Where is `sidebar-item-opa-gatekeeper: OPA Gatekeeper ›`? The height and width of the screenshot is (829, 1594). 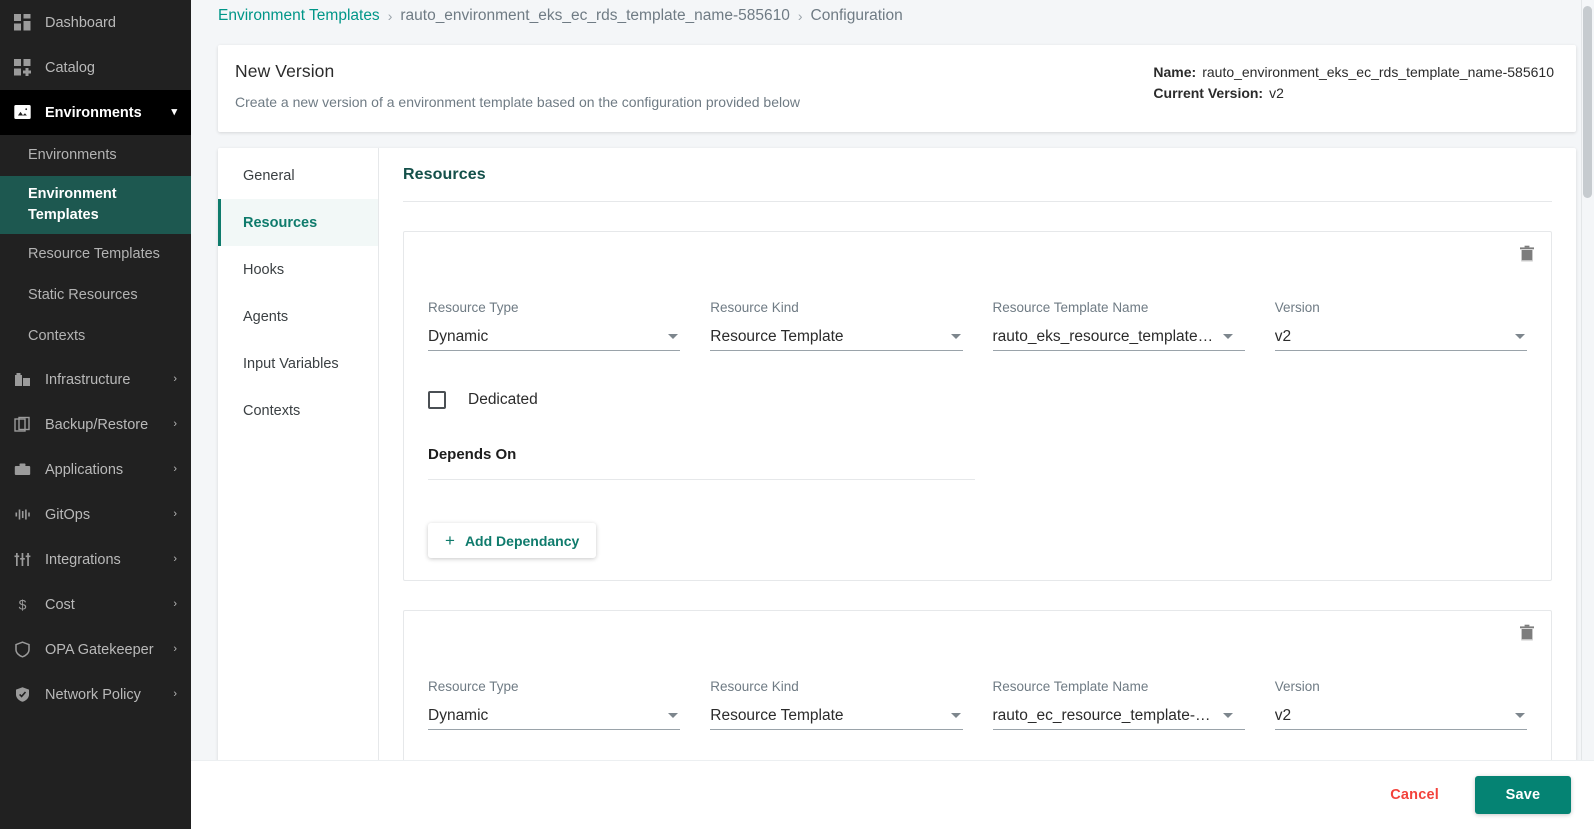
sidebar-item-opa-gatekeeper: OPA Gatekeeper › is located at coordinates (95, 649).